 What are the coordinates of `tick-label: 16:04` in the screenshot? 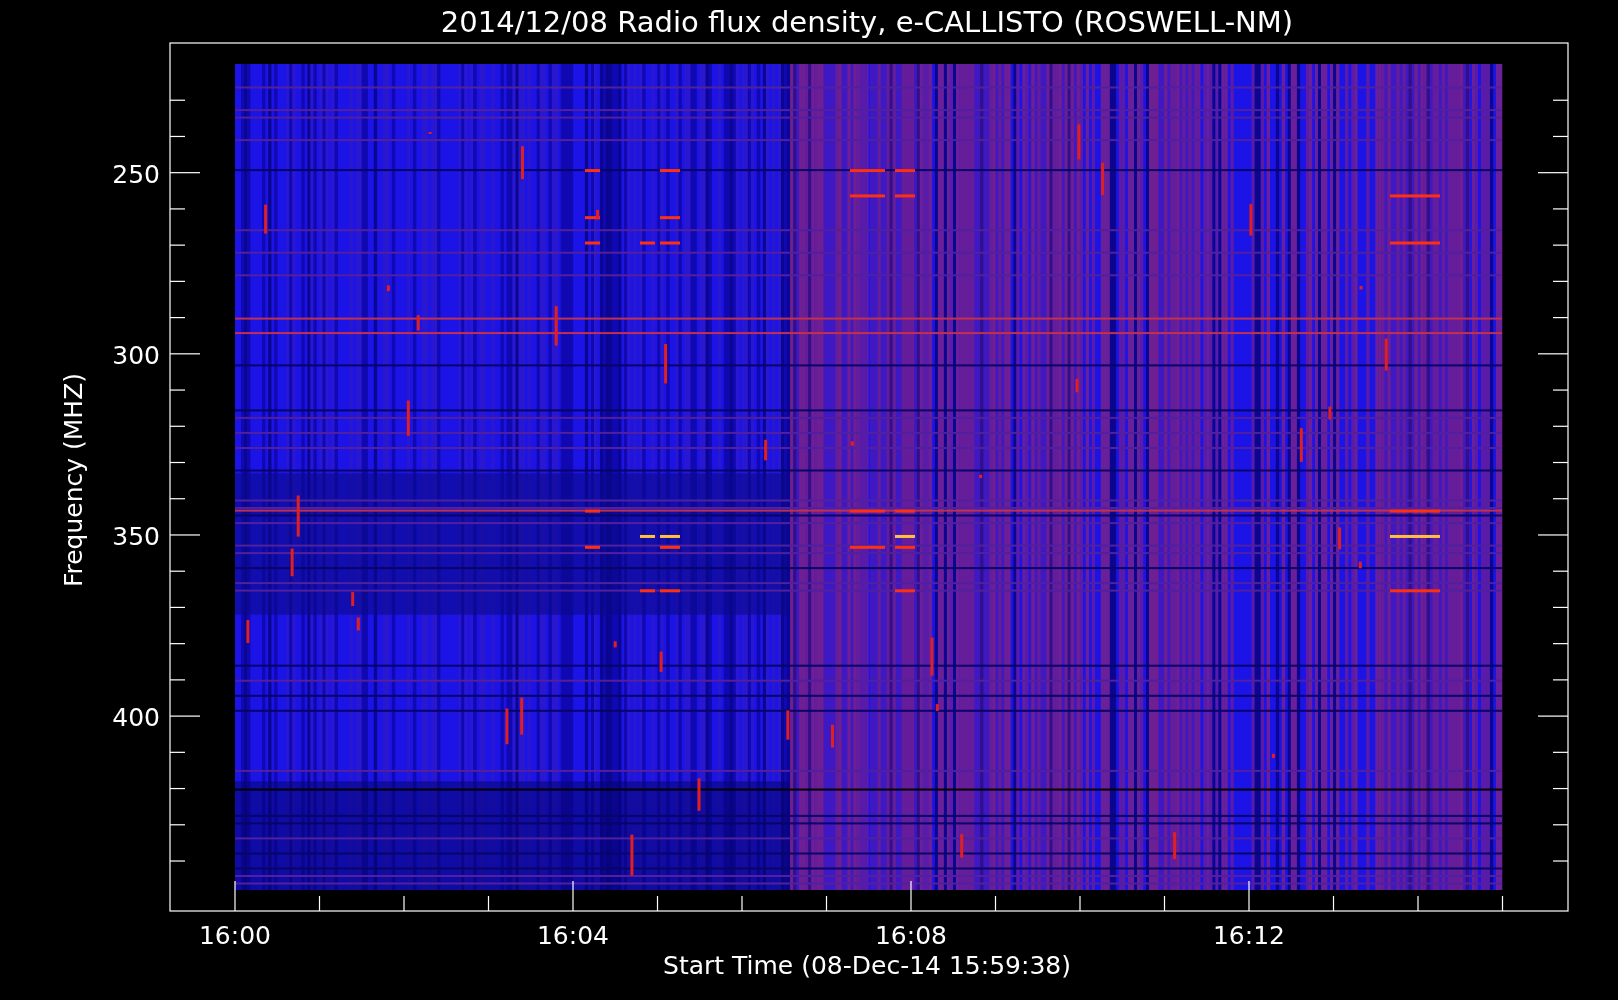 It's located at (573, 935).